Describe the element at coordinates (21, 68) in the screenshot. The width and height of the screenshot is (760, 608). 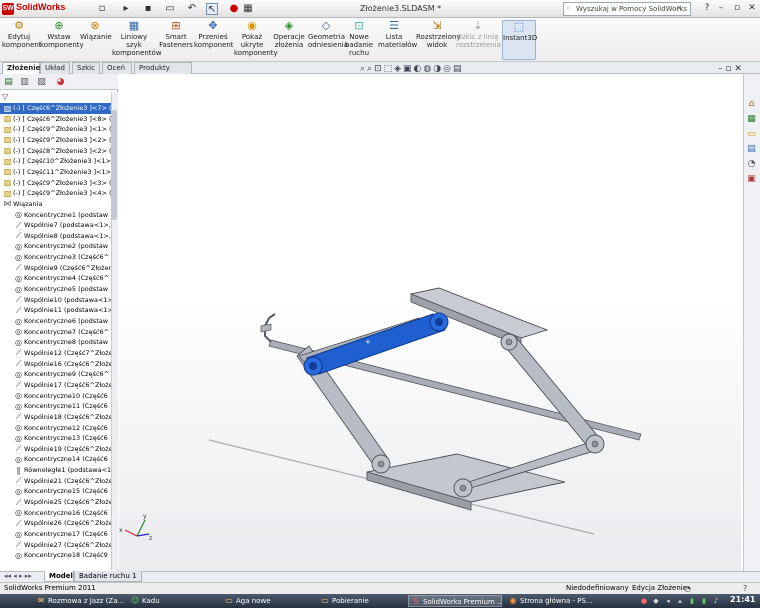
I see `command-tab: Złożenie` at that location.